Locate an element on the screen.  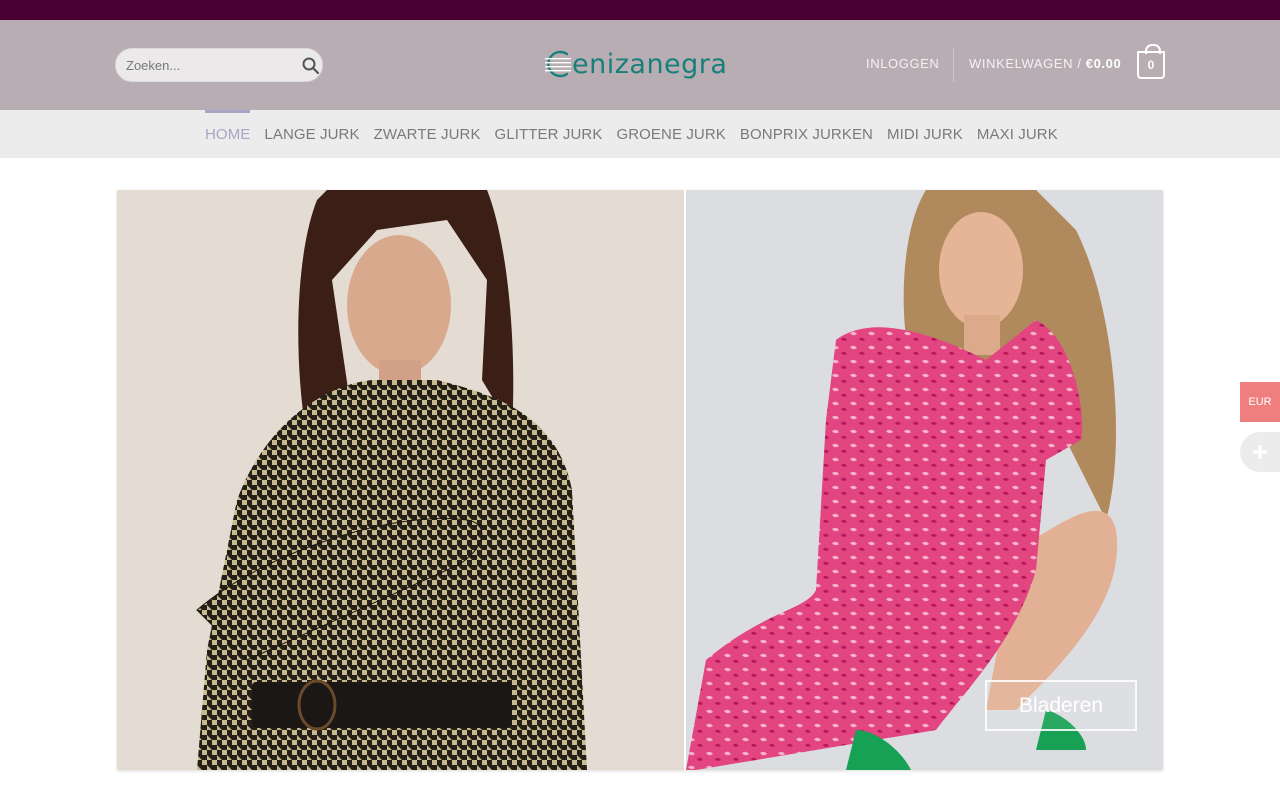
nav-item-lange-jurk: LANGE JURK is located at coordinates (311, 134).